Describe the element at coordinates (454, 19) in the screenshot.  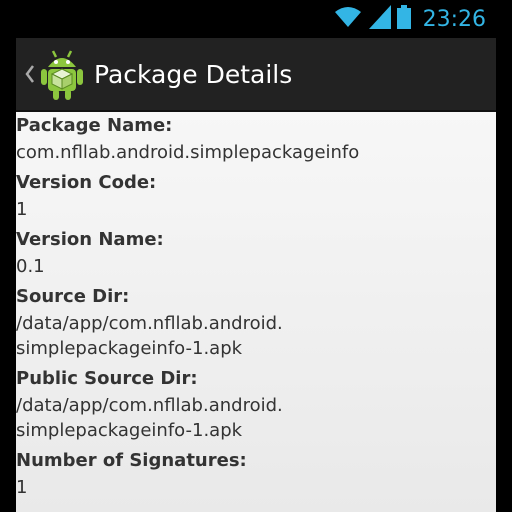
I see `status-time: 23:26` at that location.